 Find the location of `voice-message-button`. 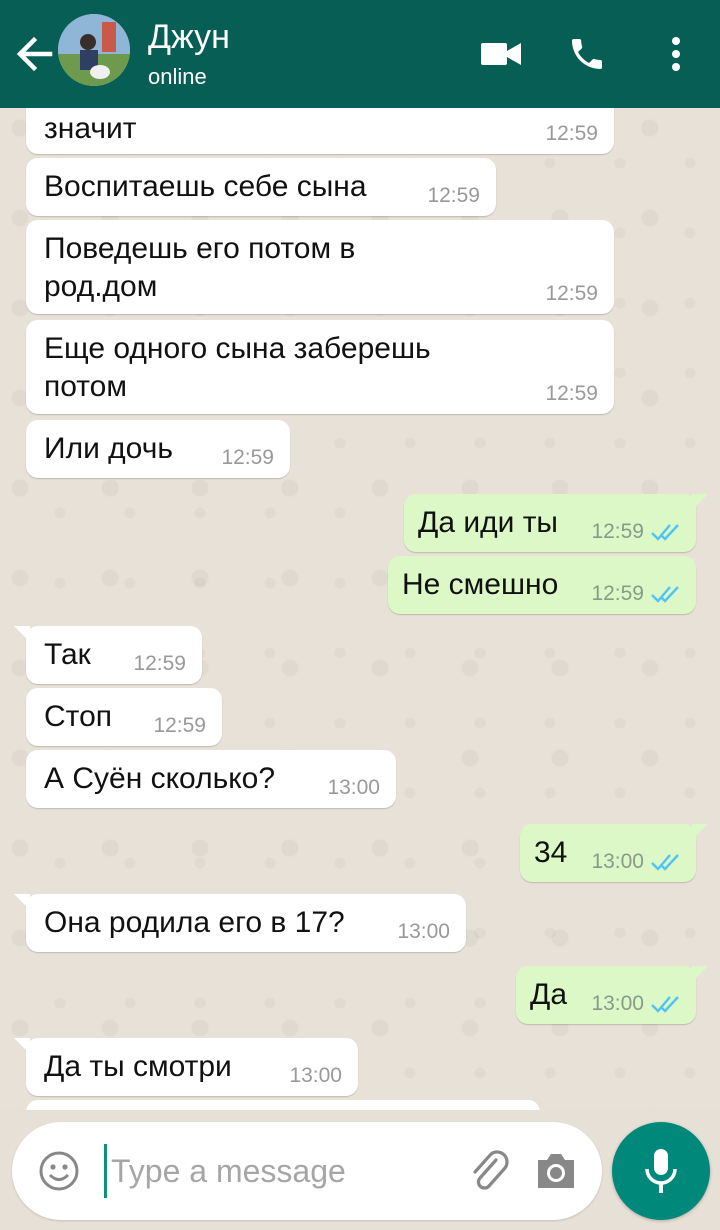

voice-message-button is located at coordinates (661, 1171).